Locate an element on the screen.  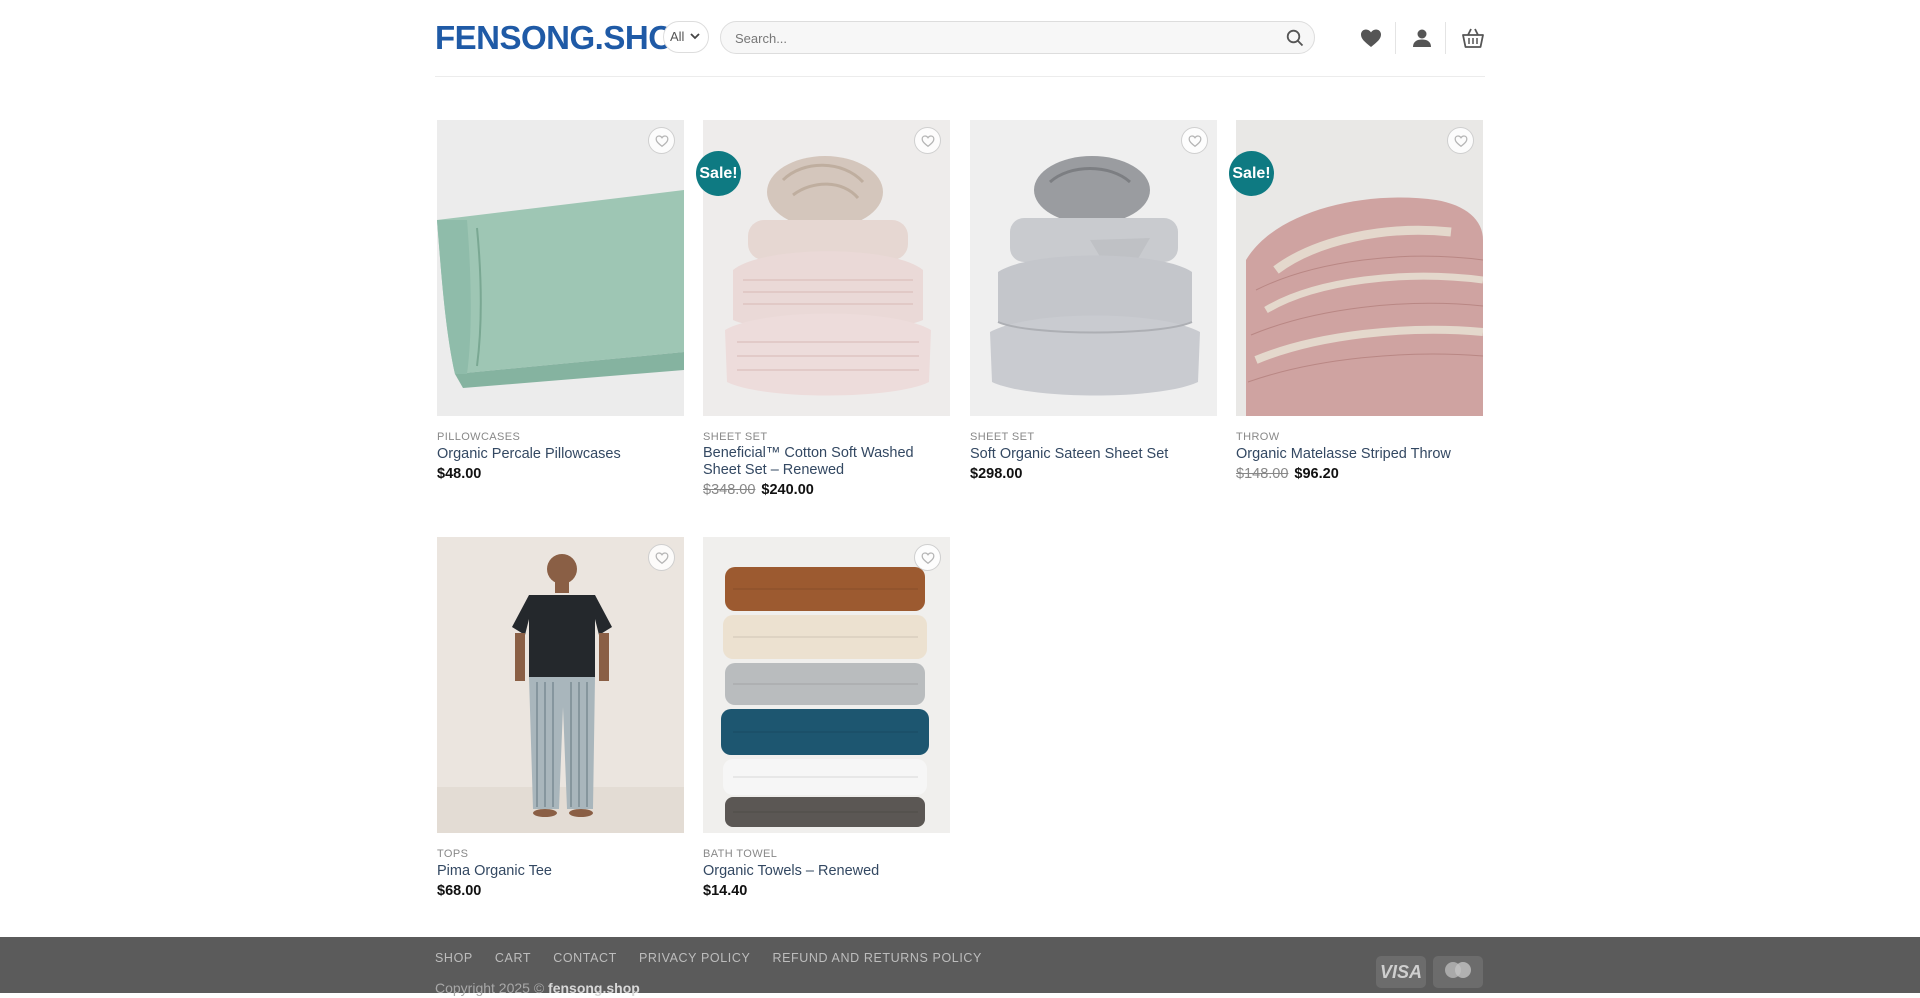
mastercard-icon is located at coordinates (1458, 972).